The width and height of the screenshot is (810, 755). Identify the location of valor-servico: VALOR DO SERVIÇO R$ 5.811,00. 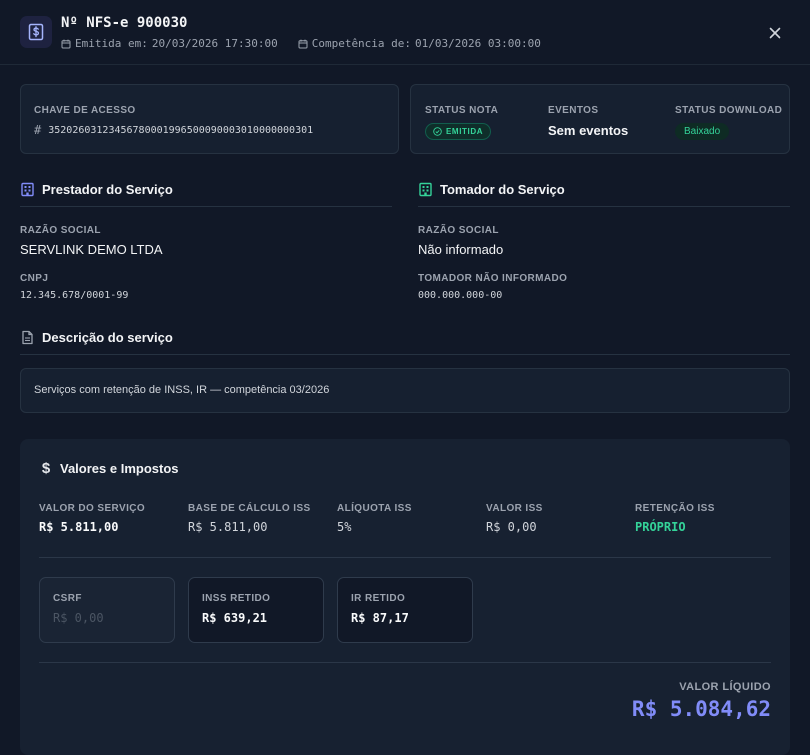
(92, 518).